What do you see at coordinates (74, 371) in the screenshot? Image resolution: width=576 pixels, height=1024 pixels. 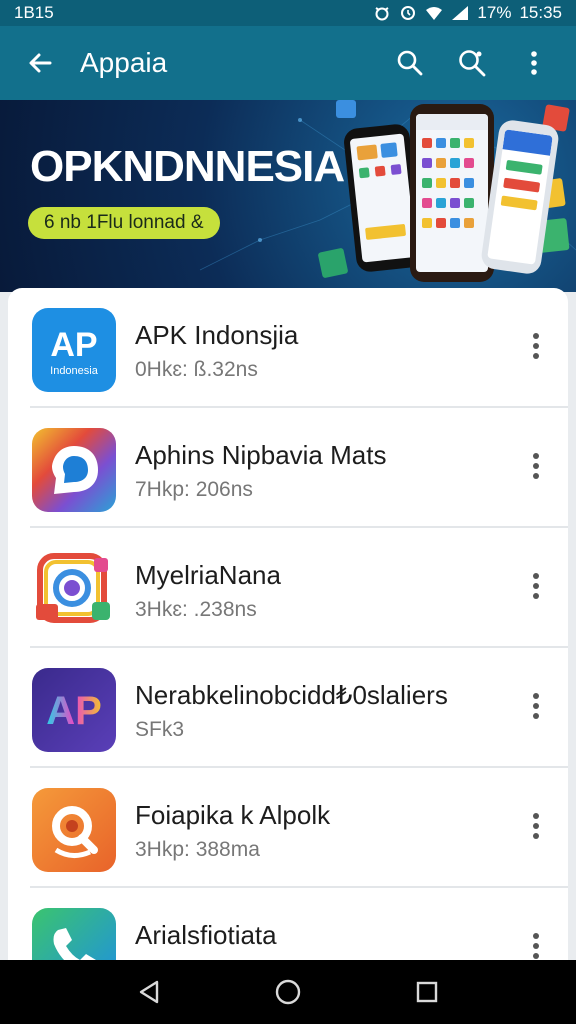 I see `icon-subtext: Indonesia` at bounding box center [74, 371].